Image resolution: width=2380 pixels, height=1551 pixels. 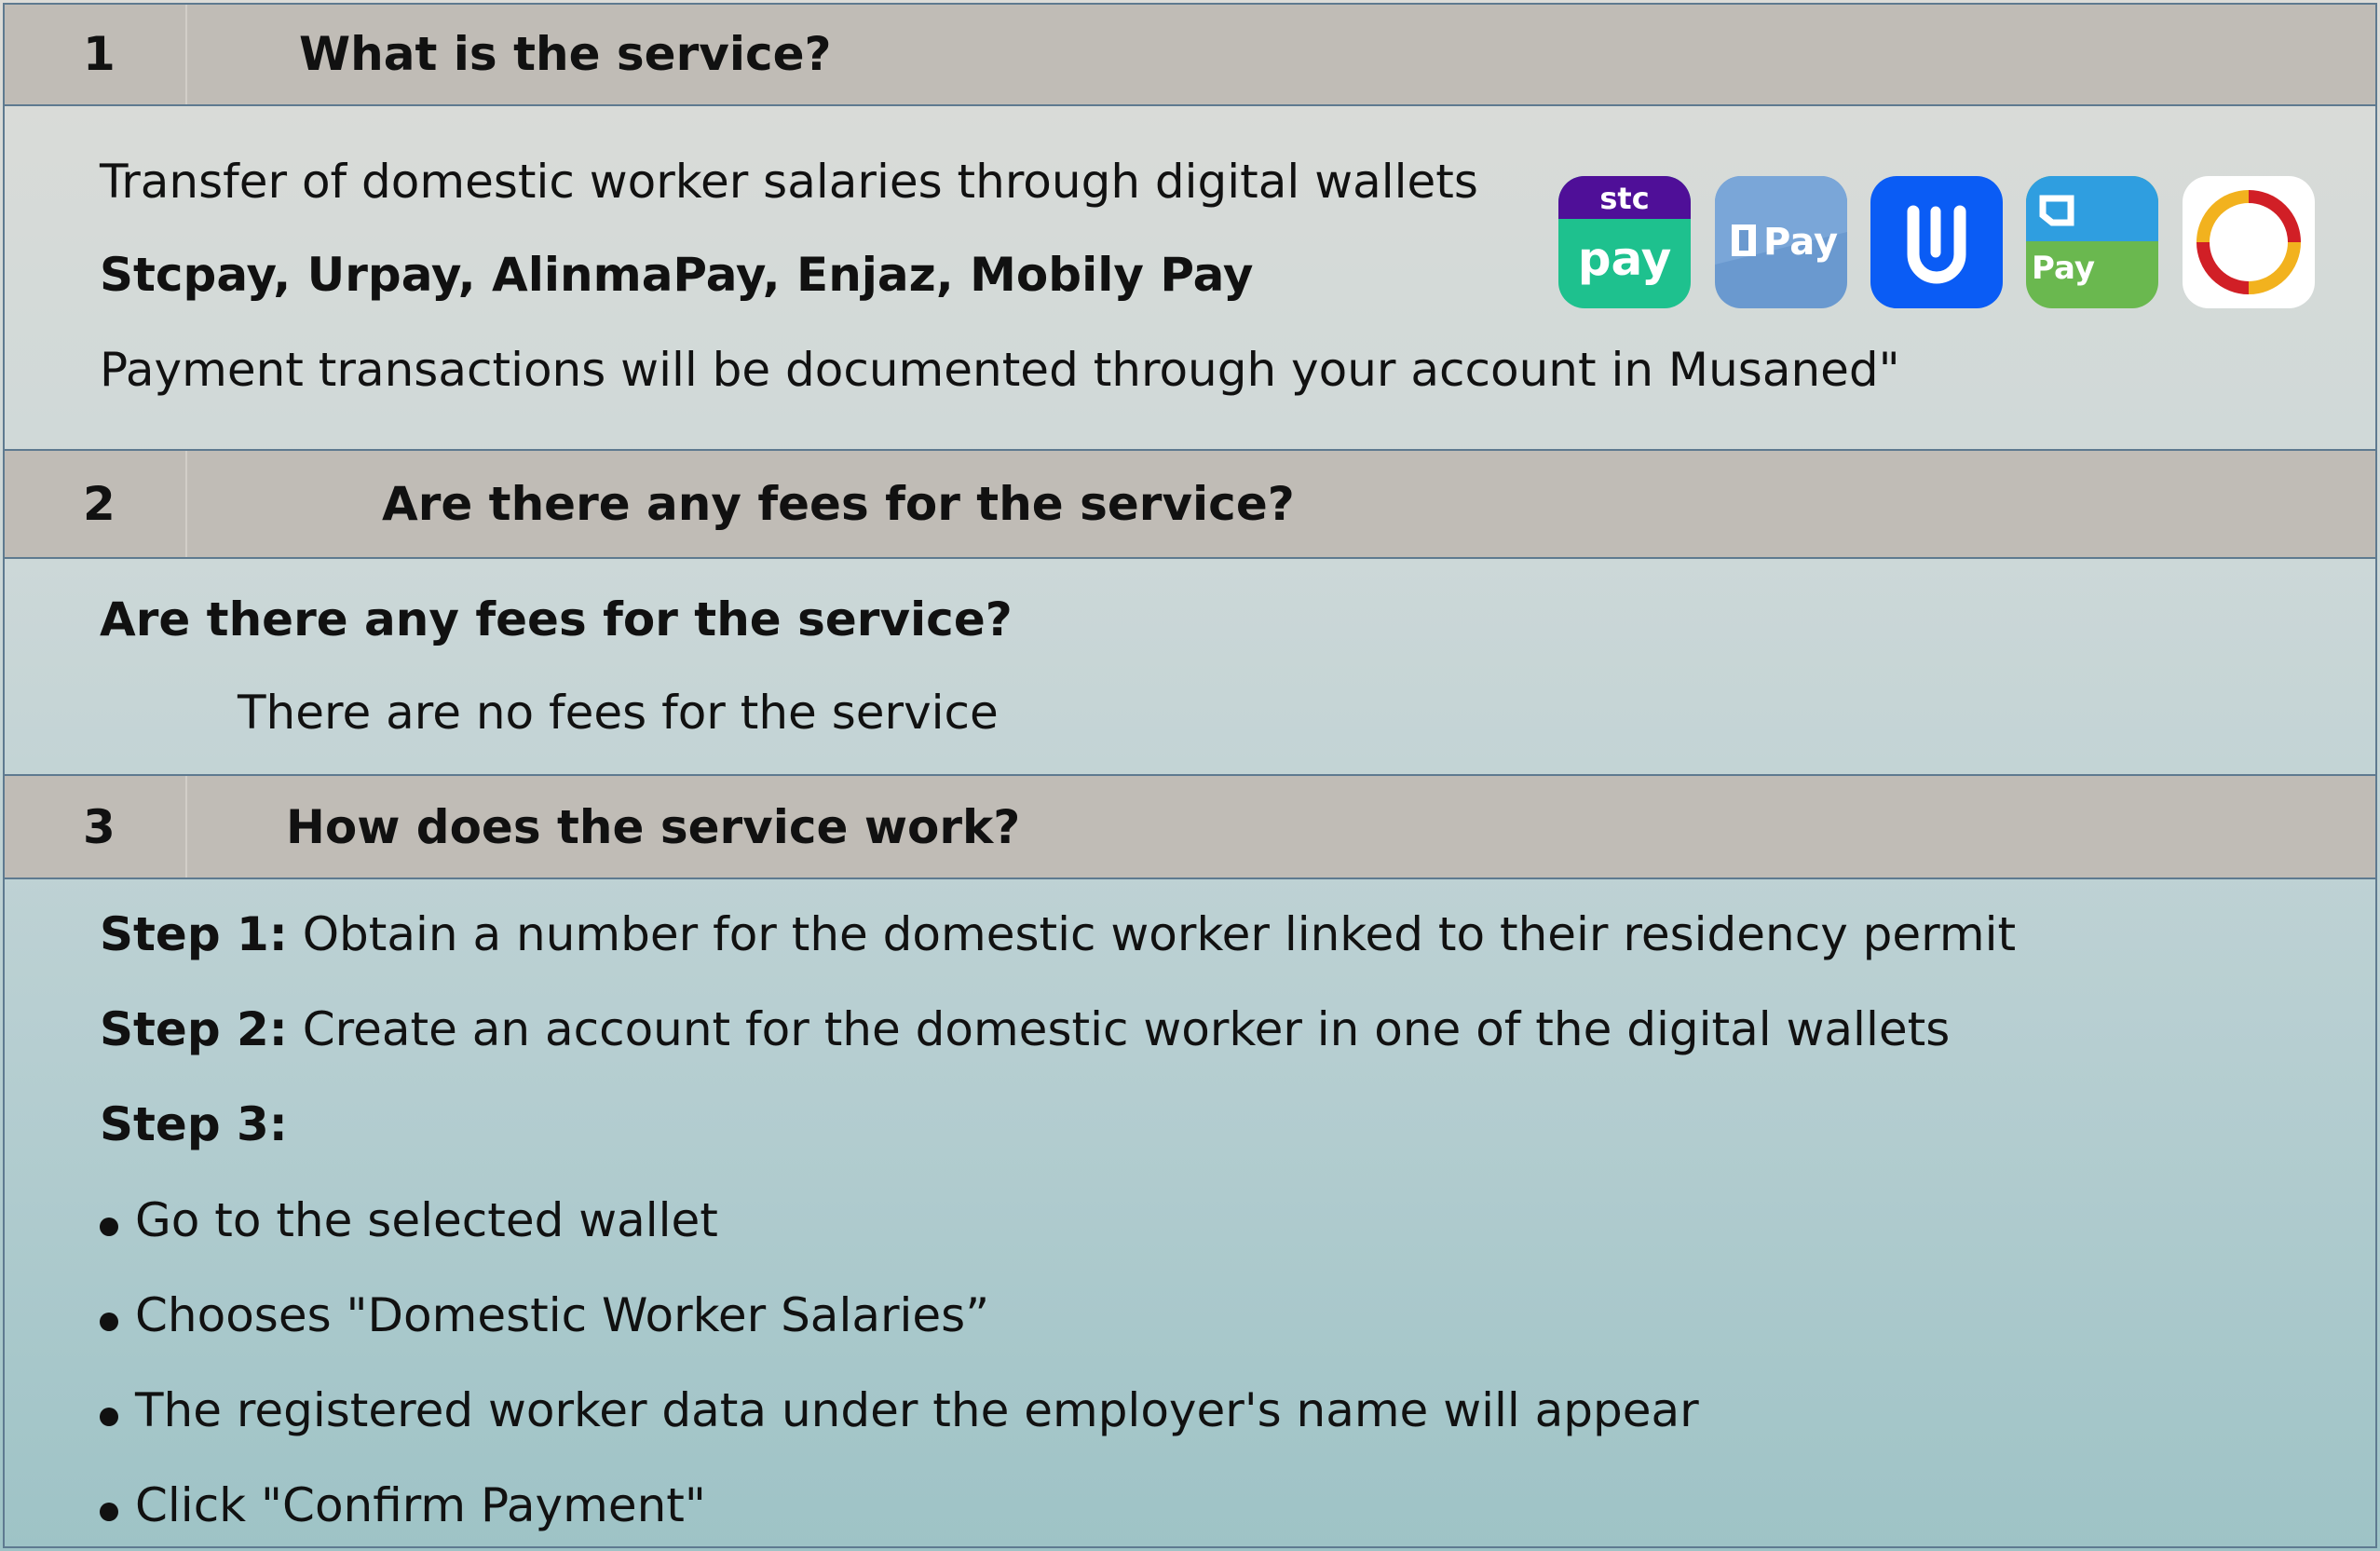 What do you see at coordinates (556, 619) in the screenshot?
I see `fees-question: Are there any fees for the service?` at bounding box center [556, 619].